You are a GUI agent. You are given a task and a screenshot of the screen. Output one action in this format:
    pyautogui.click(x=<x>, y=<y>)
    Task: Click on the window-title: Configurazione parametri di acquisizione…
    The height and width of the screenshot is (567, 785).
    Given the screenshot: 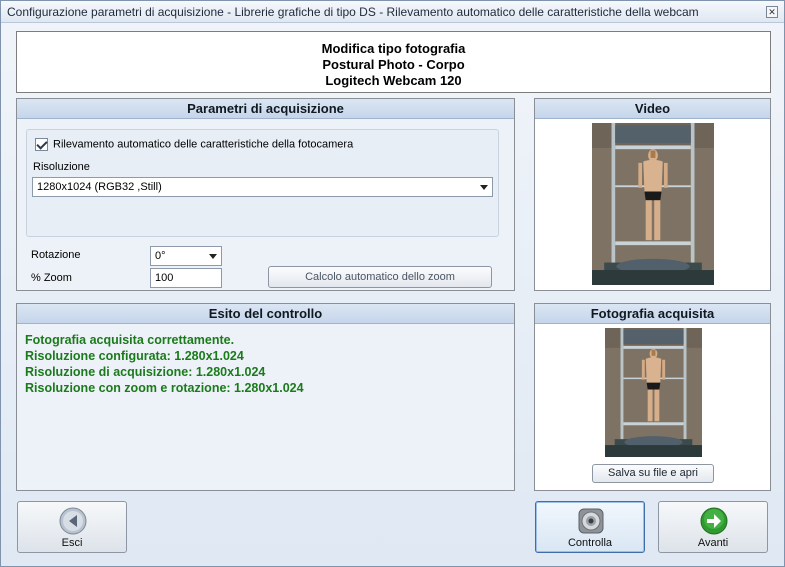 What is the action you would take?
    pyautogui.click(x=353, y=12)
    